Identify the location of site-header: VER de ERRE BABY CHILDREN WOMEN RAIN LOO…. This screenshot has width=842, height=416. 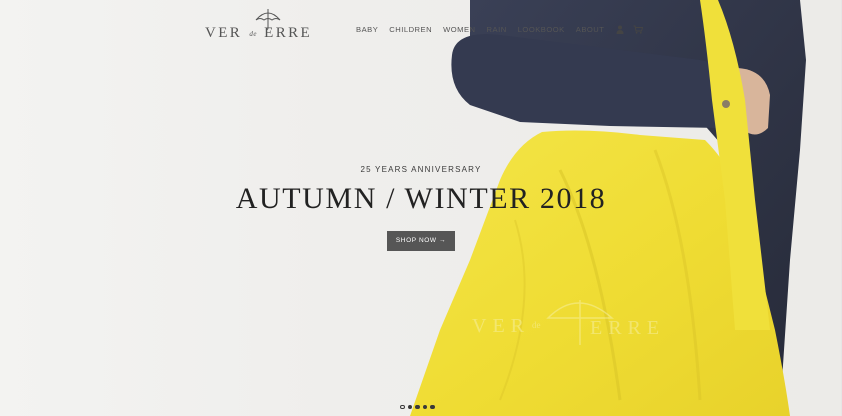
(421, 28).